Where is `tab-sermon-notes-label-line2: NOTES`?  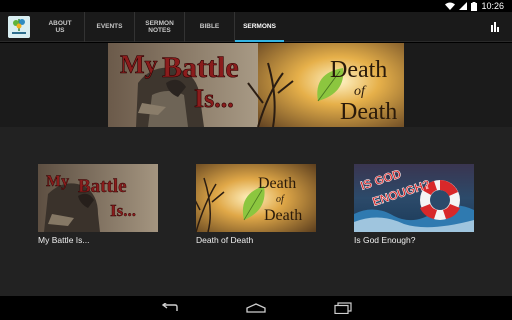
tab-sermon-notes-label-line2: NOTES is located at coordinates (159, 30).